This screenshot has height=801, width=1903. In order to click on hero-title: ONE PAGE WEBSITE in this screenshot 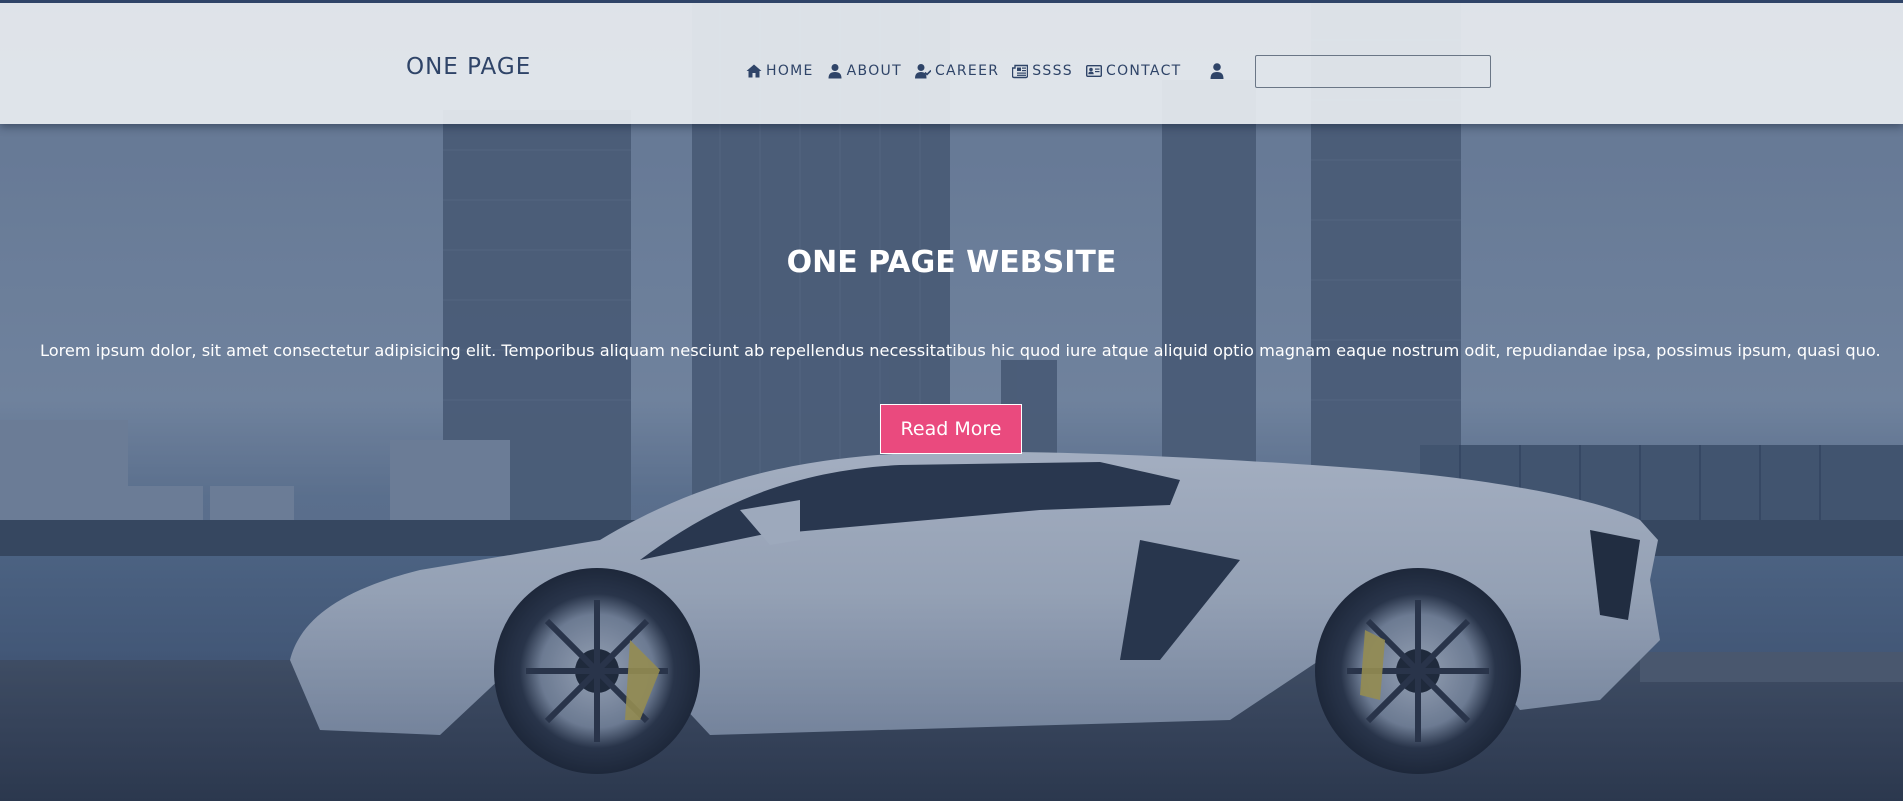, I will do `click(951, 262)`.